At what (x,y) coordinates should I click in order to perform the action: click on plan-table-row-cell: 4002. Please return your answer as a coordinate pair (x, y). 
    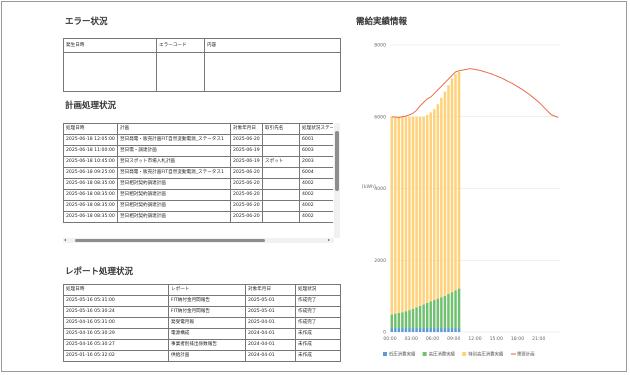
    Looking at the image, I should click on (316, 195).